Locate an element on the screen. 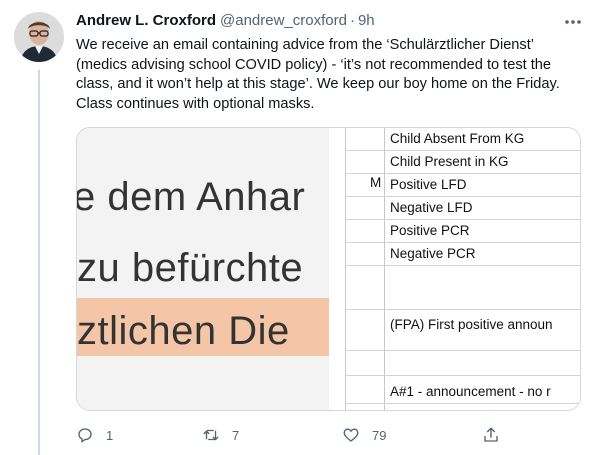 This screenshot has height=455, width=598. timestamp: 9h is located at coordinates (366, 20).